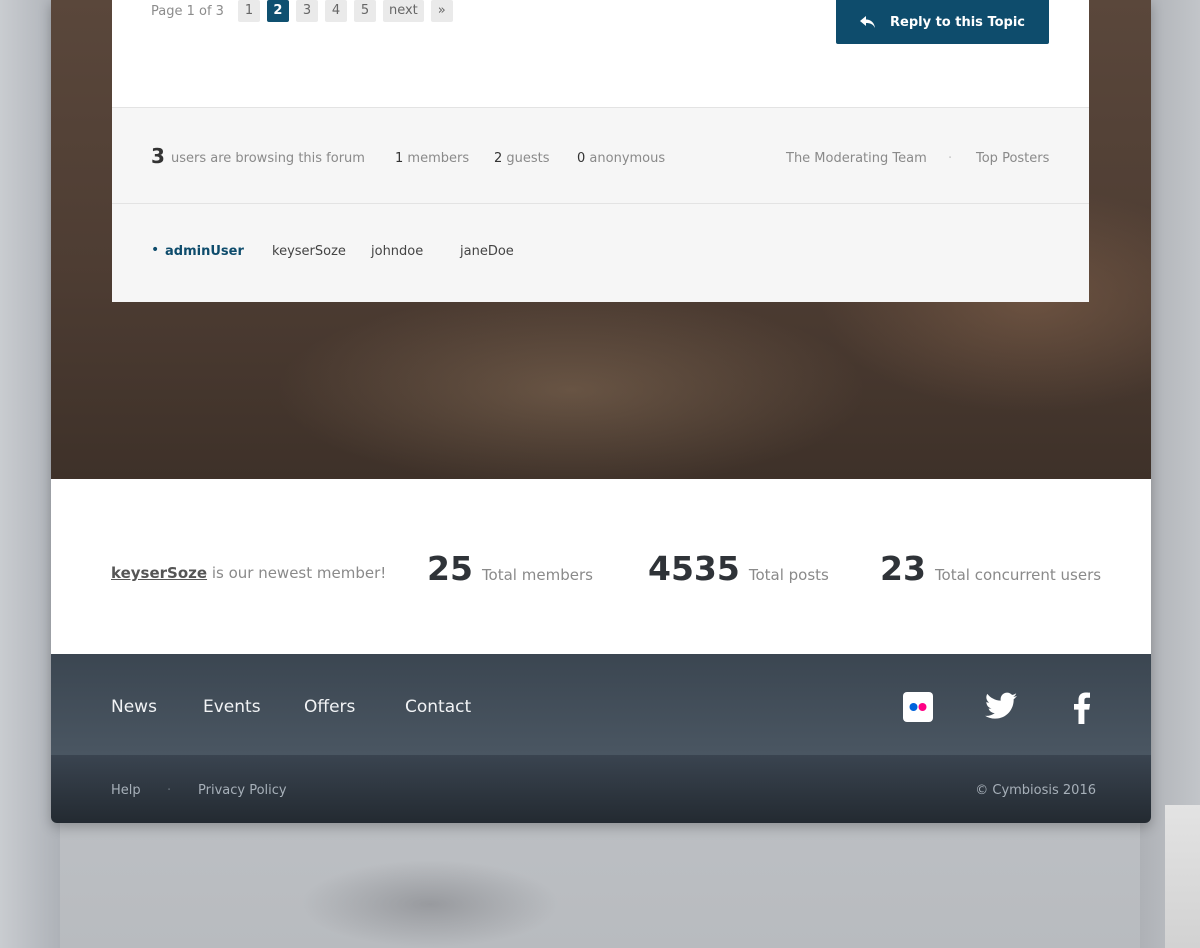 Image resolution: width=1200 pixels, height=948 pixels. I want to click on moderating-team-link: The Moderating Team, so click(856, 158).